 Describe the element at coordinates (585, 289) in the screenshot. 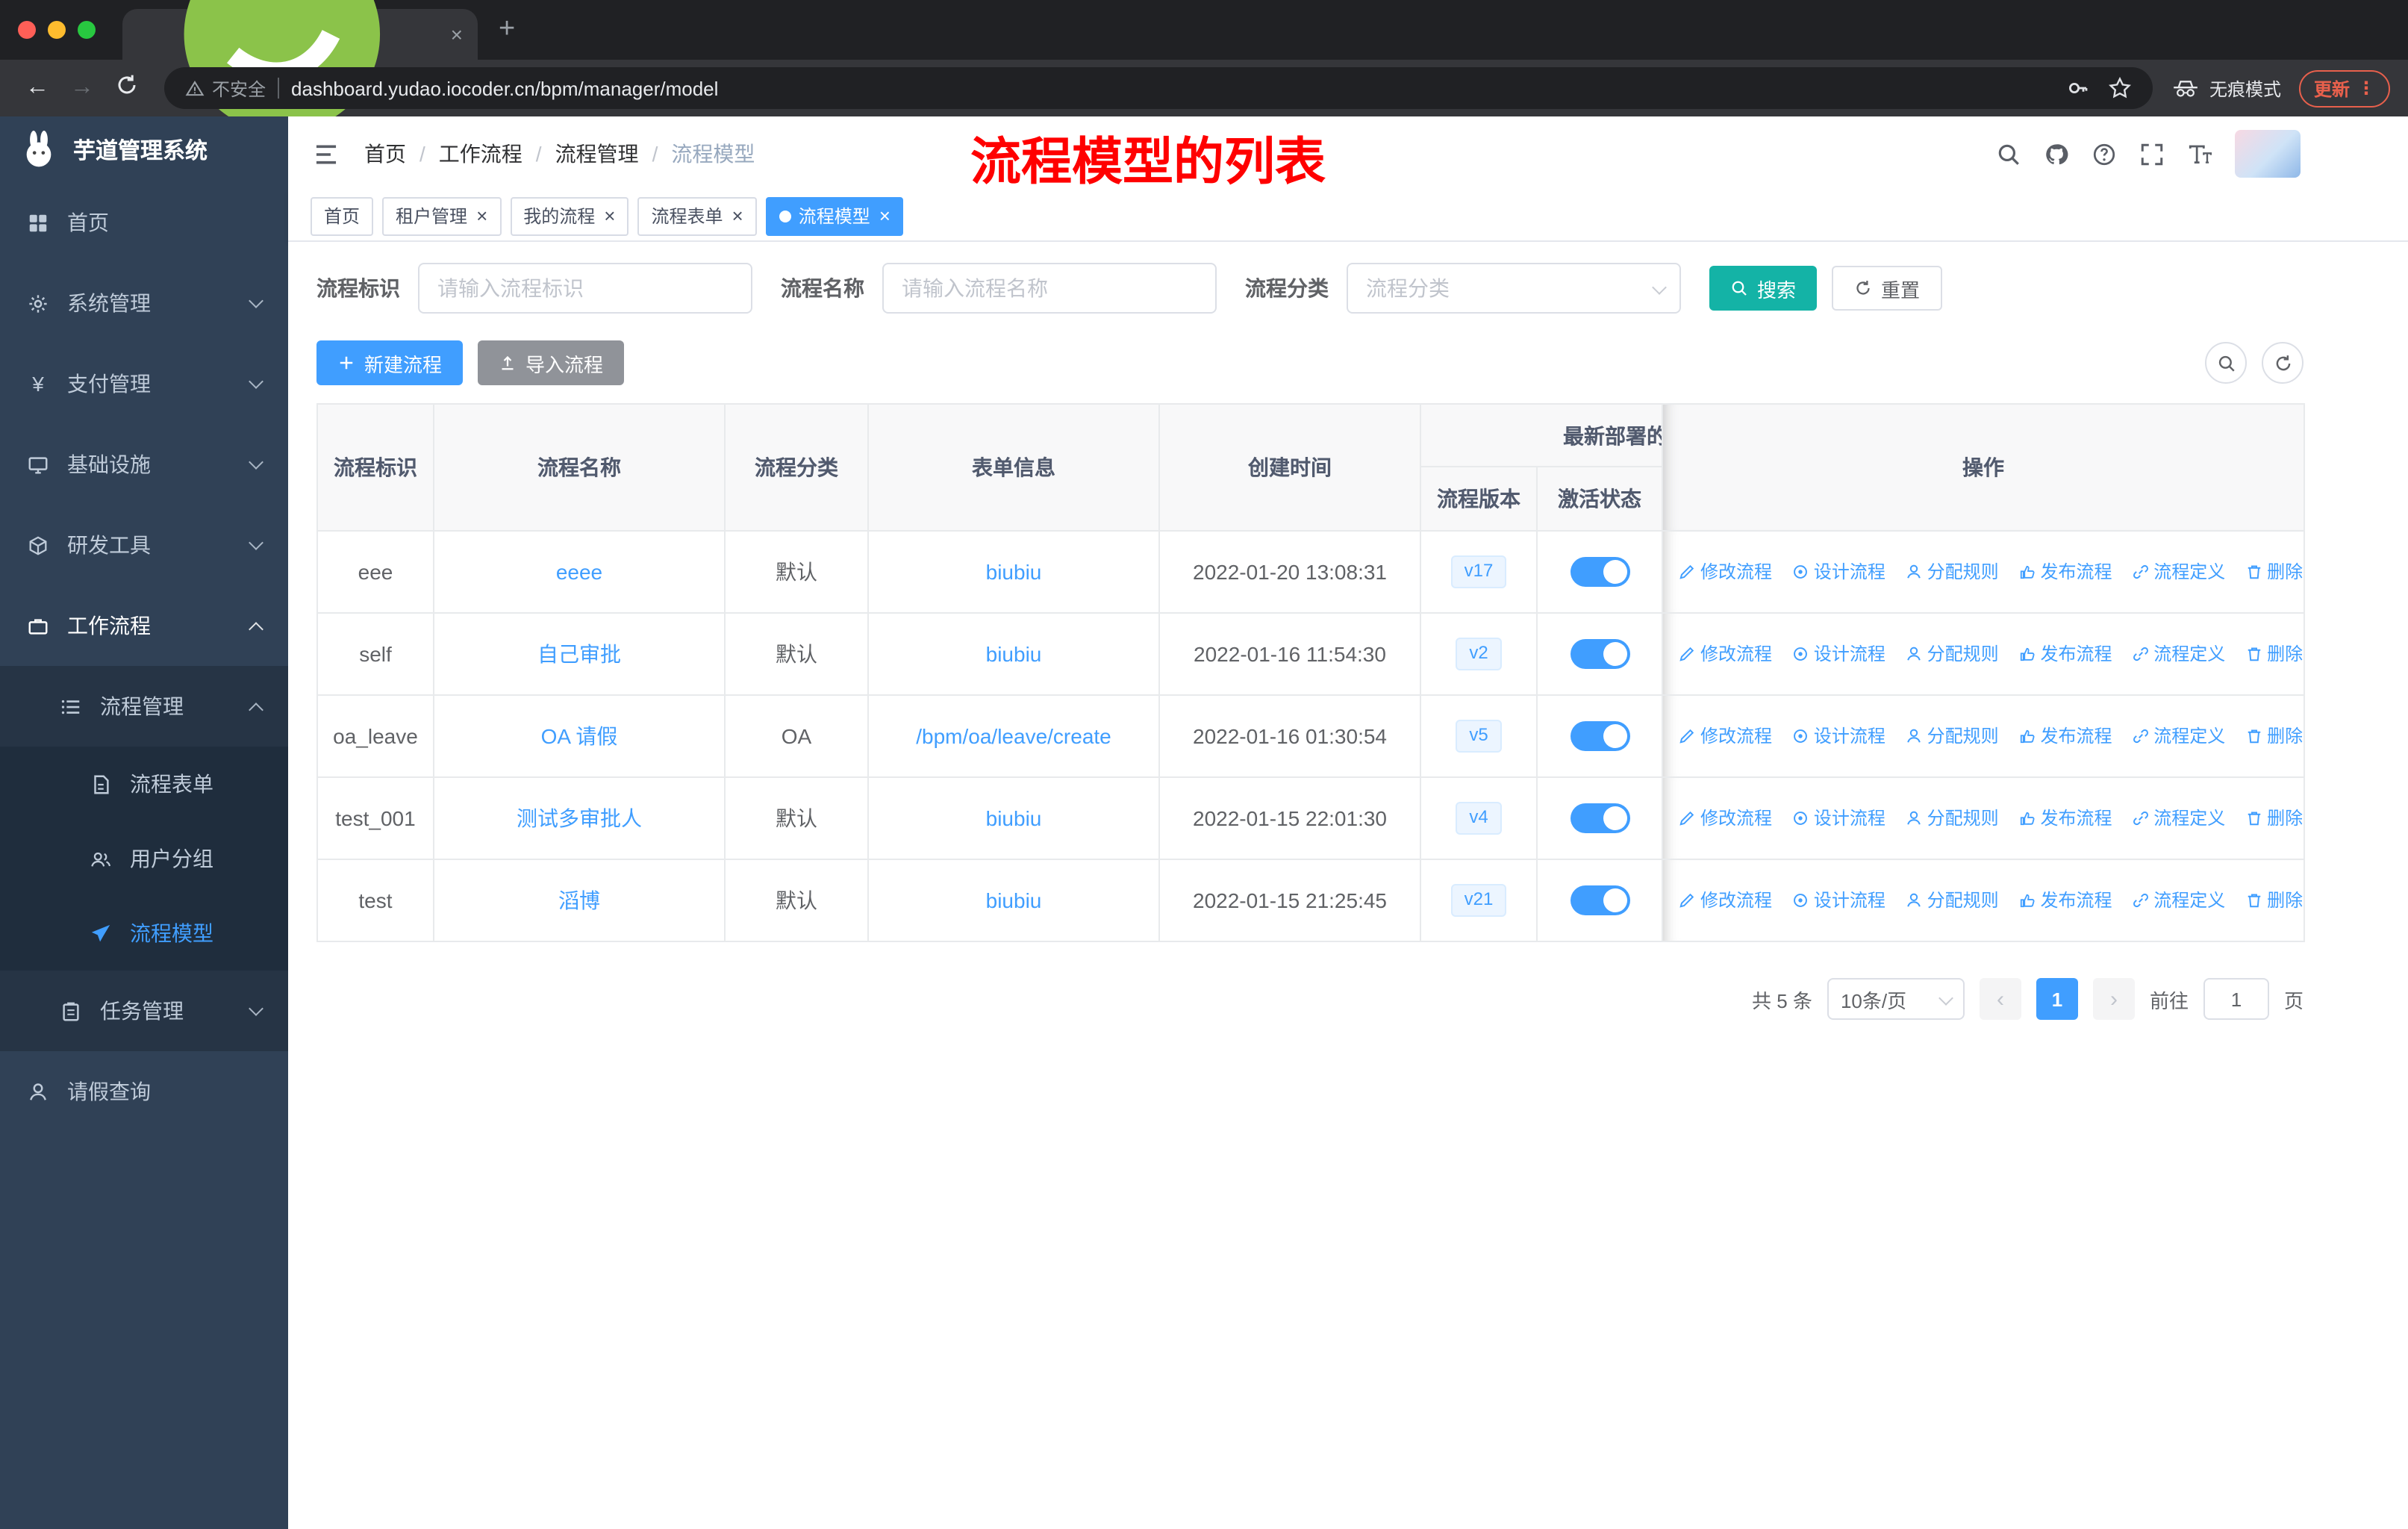

I see `process-id-input` at that location.